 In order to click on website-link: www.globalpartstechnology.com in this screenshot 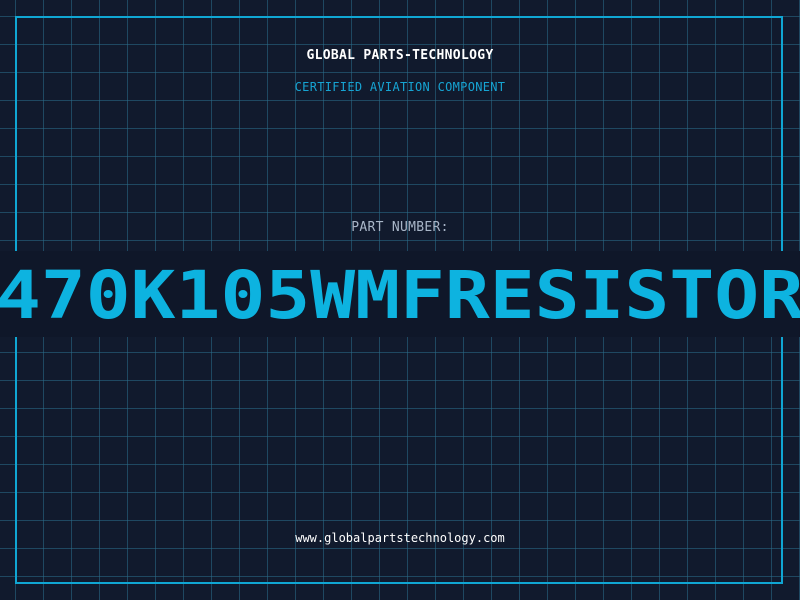, I will do `click(400, 538)`.